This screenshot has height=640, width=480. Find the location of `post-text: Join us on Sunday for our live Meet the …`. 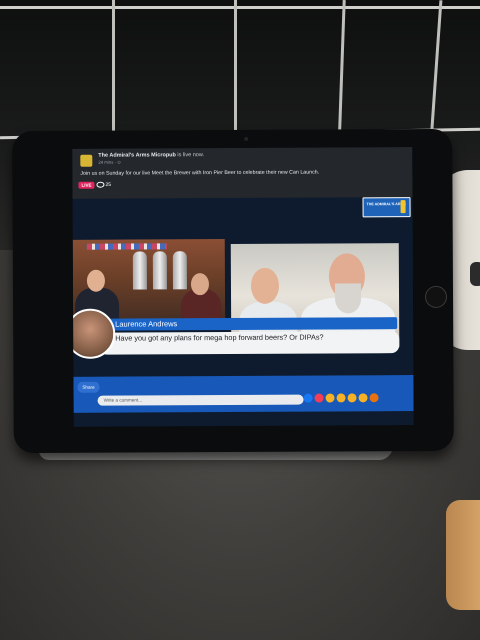

post-text: Join us on Sunday for our live Meet the … is located at coordinates (200, 173).